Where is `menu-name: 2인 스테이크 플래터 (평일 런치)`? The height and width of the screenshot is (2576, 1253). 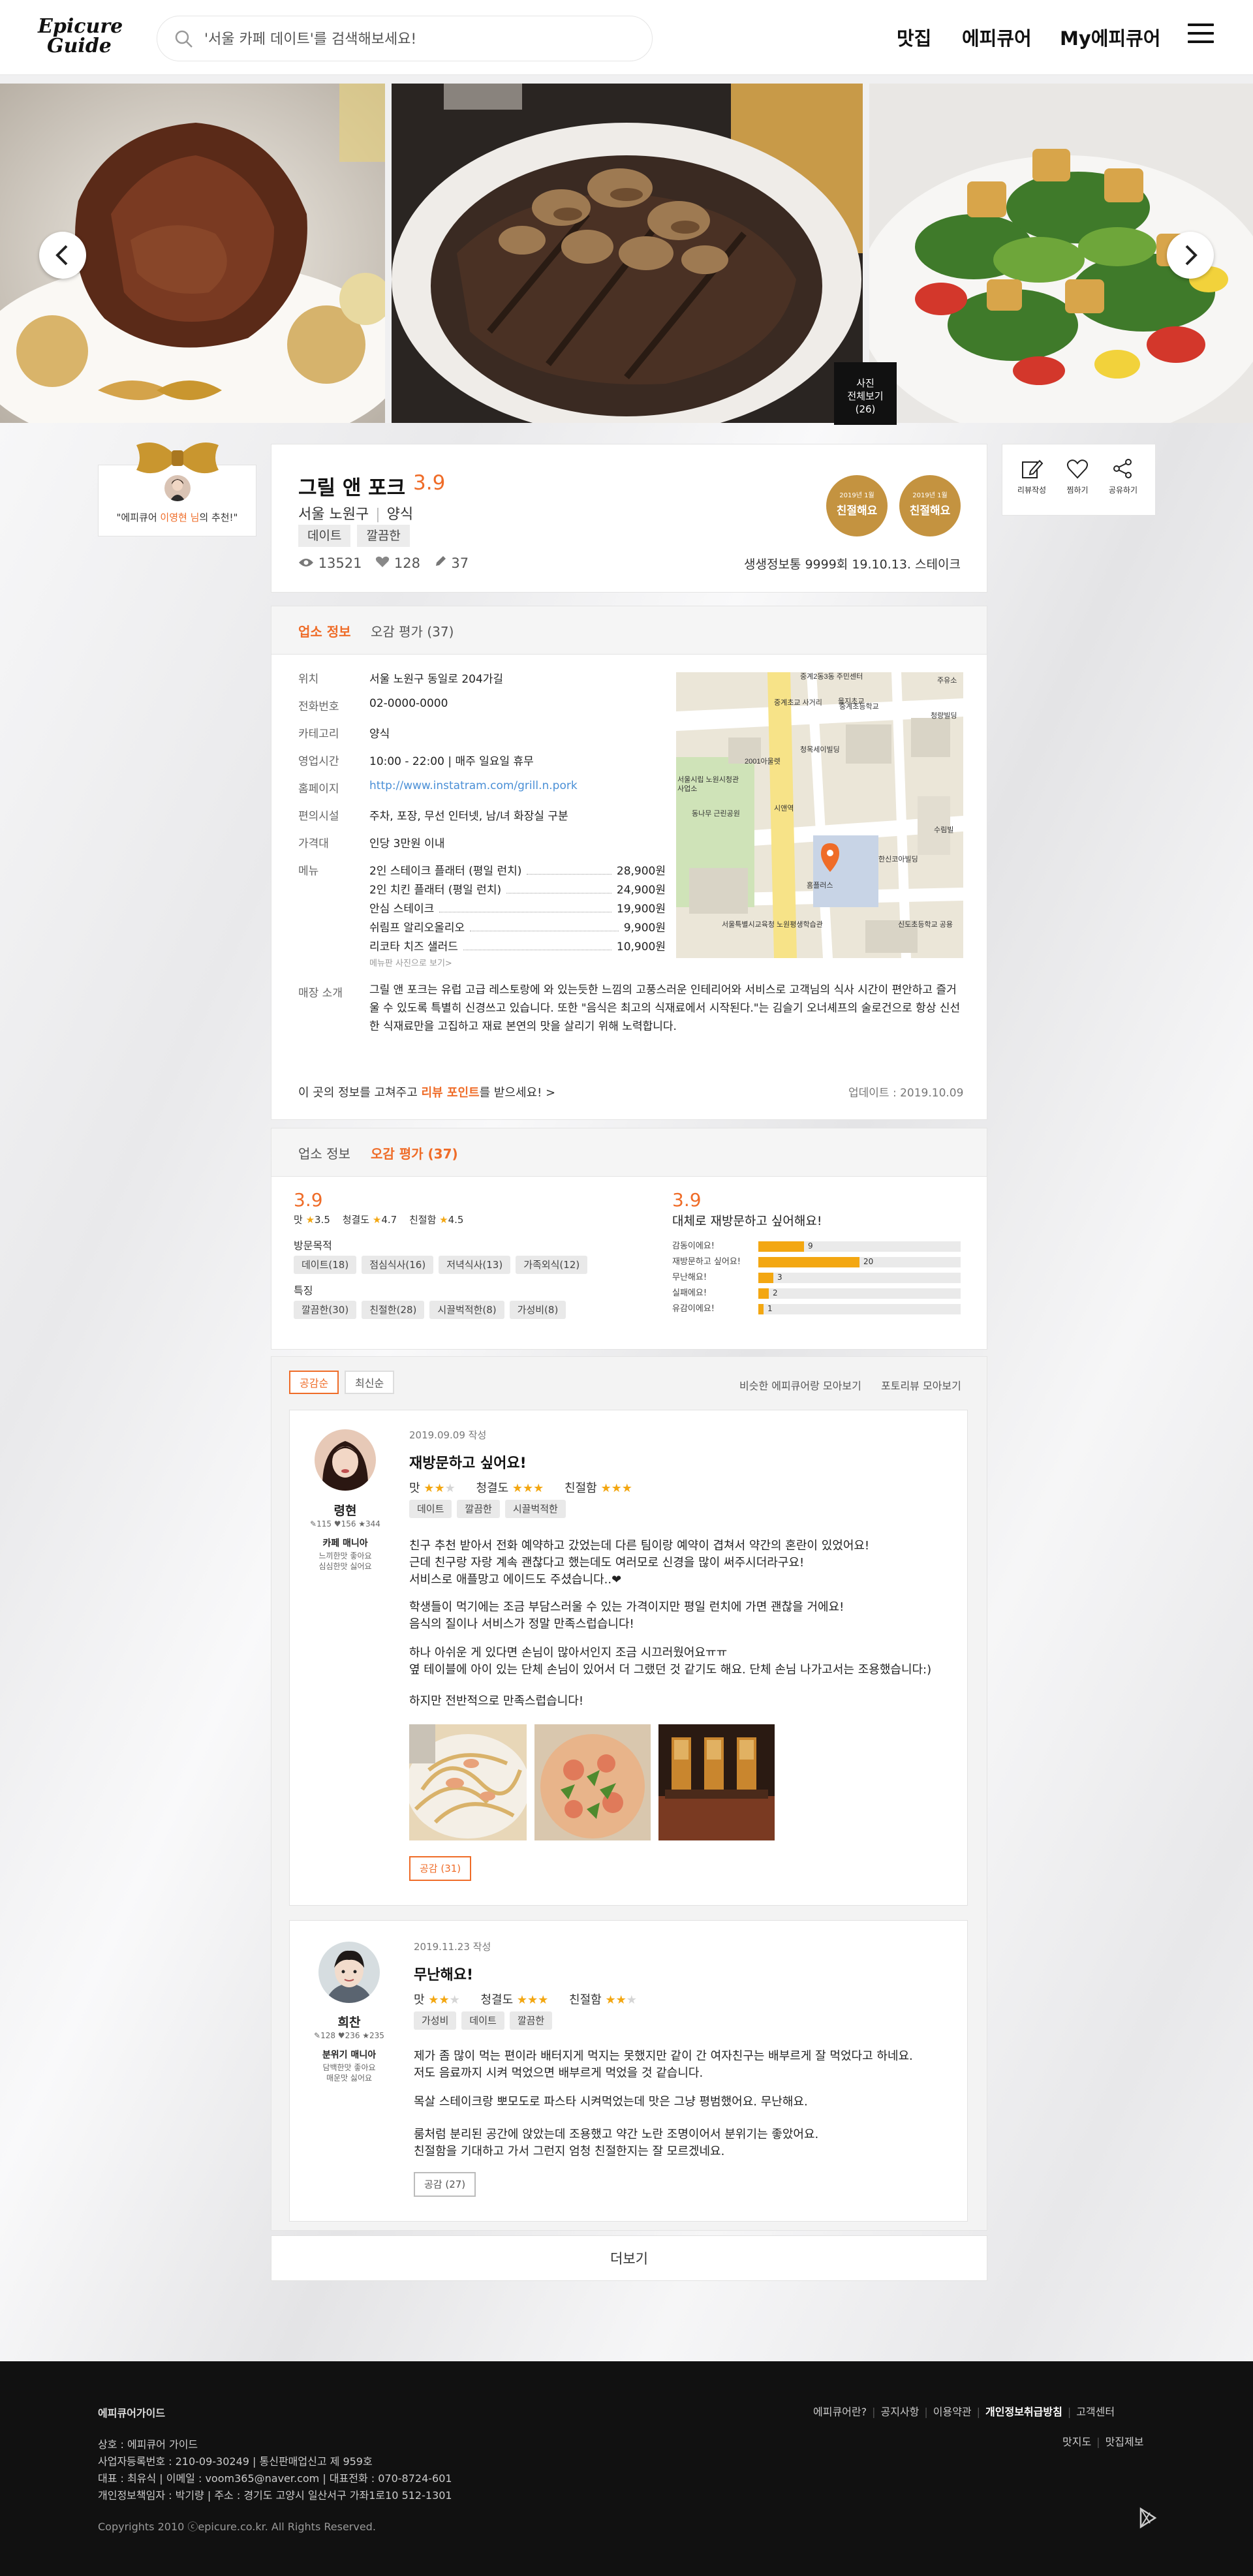
menu-name: 2인 스테이크 플래터 (평일 런치) is located at coordinates (445, 871).